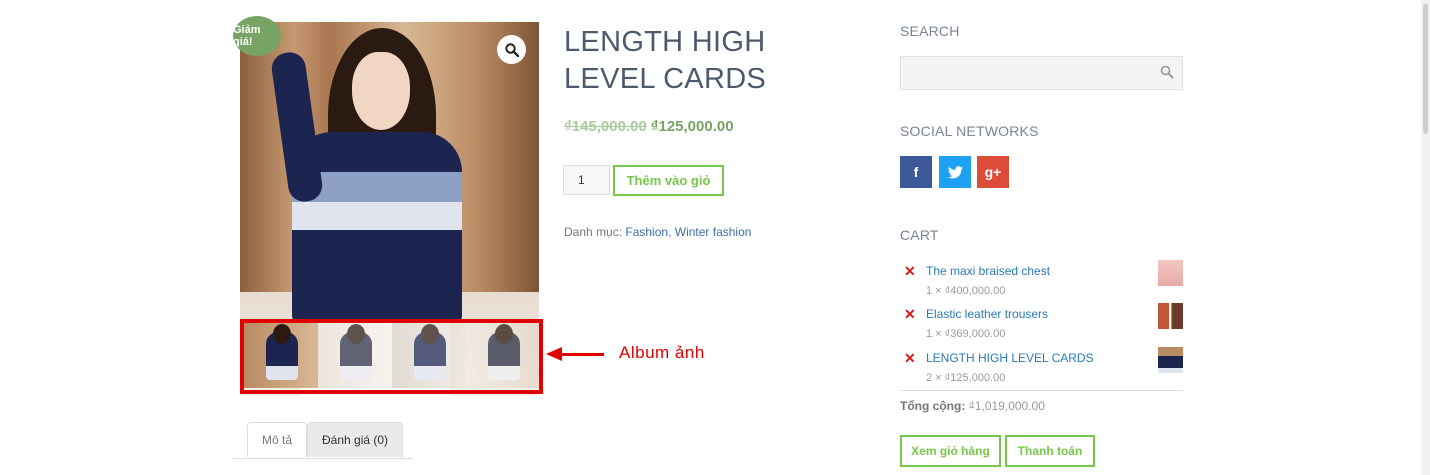  Describe the element at coordinates (966, 378) in the screenshot. I see `cart-item-qty-price: 2 × ₫125,000.00` at that location.